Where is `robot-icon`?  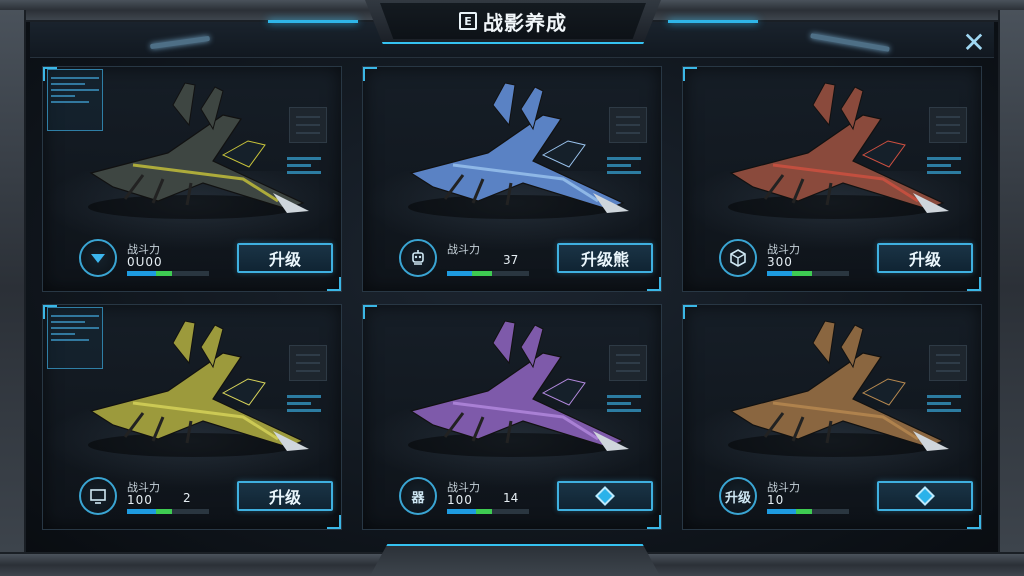
robot-icon is located at coordinates (418, 258).